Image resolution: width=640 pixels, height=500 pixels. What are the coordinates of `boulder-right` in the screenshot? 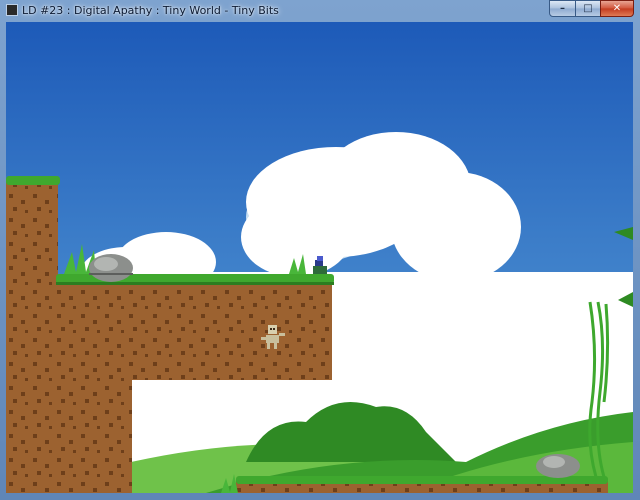 It's located at (558, 466).